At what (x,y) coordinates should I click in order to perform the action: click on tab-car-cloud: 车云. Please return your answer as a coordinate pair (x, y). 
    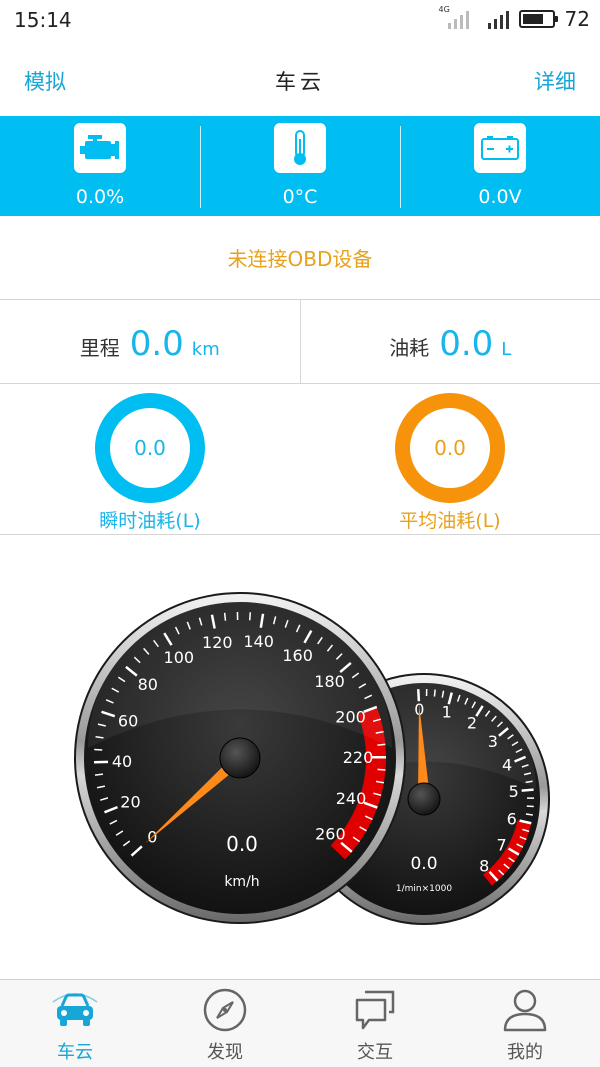
    Looking at the image, I should click on (75, 1023).